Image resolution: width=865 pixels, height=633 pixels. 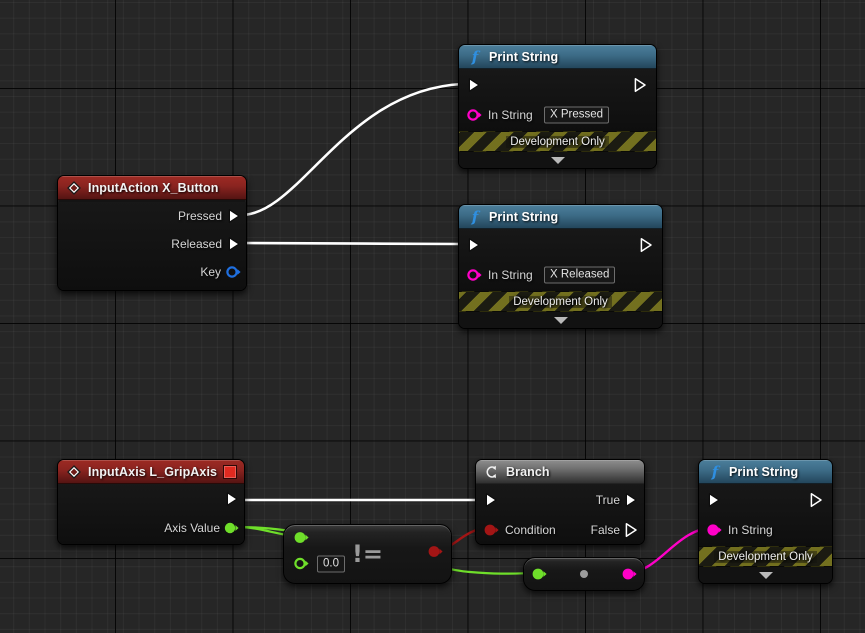 I want to click on node-header: InputAction X_Button, so click(x=152, y=188).